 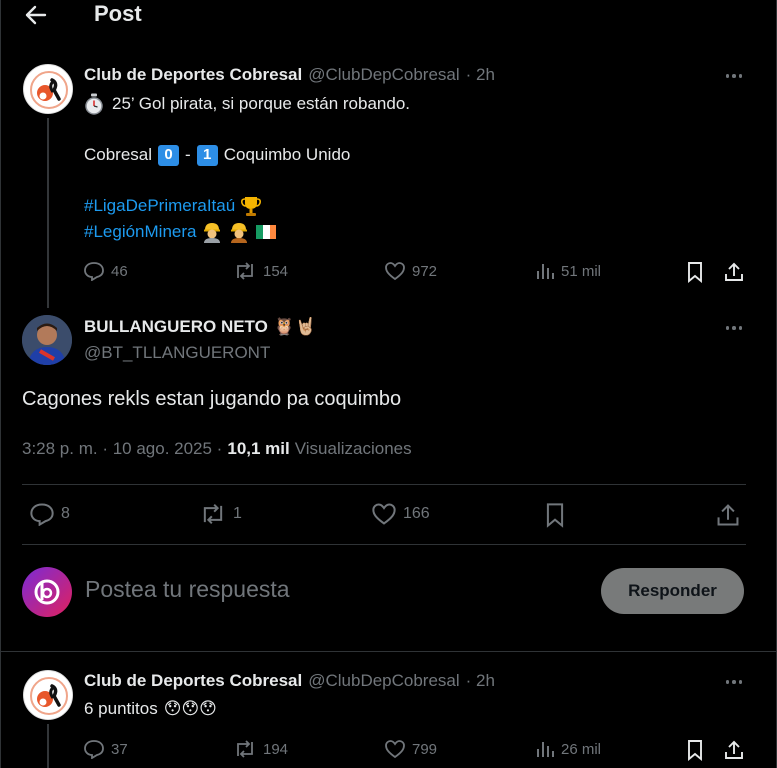 I want to click on hashtag-line-2: #LegiónMinera, so click(x=180, y=232).